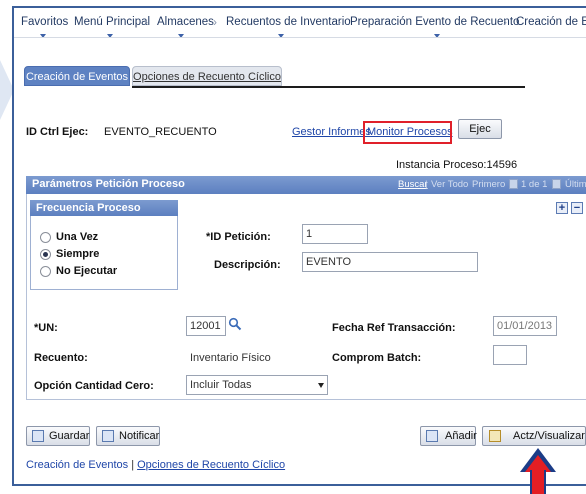  What do you see at coordinates (577, 208) in the screenshot?
I see `remove-row-icon: −` at bounding box center [577, 208].